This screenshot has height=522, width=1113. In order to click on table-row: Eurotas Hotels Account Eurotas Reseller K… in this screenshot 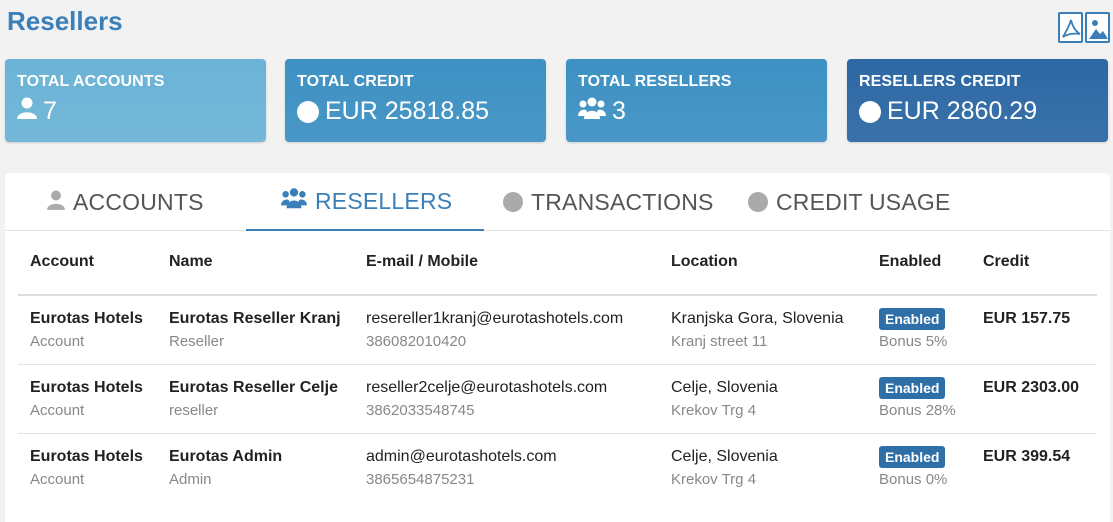, I will do `click(557, 330)`.